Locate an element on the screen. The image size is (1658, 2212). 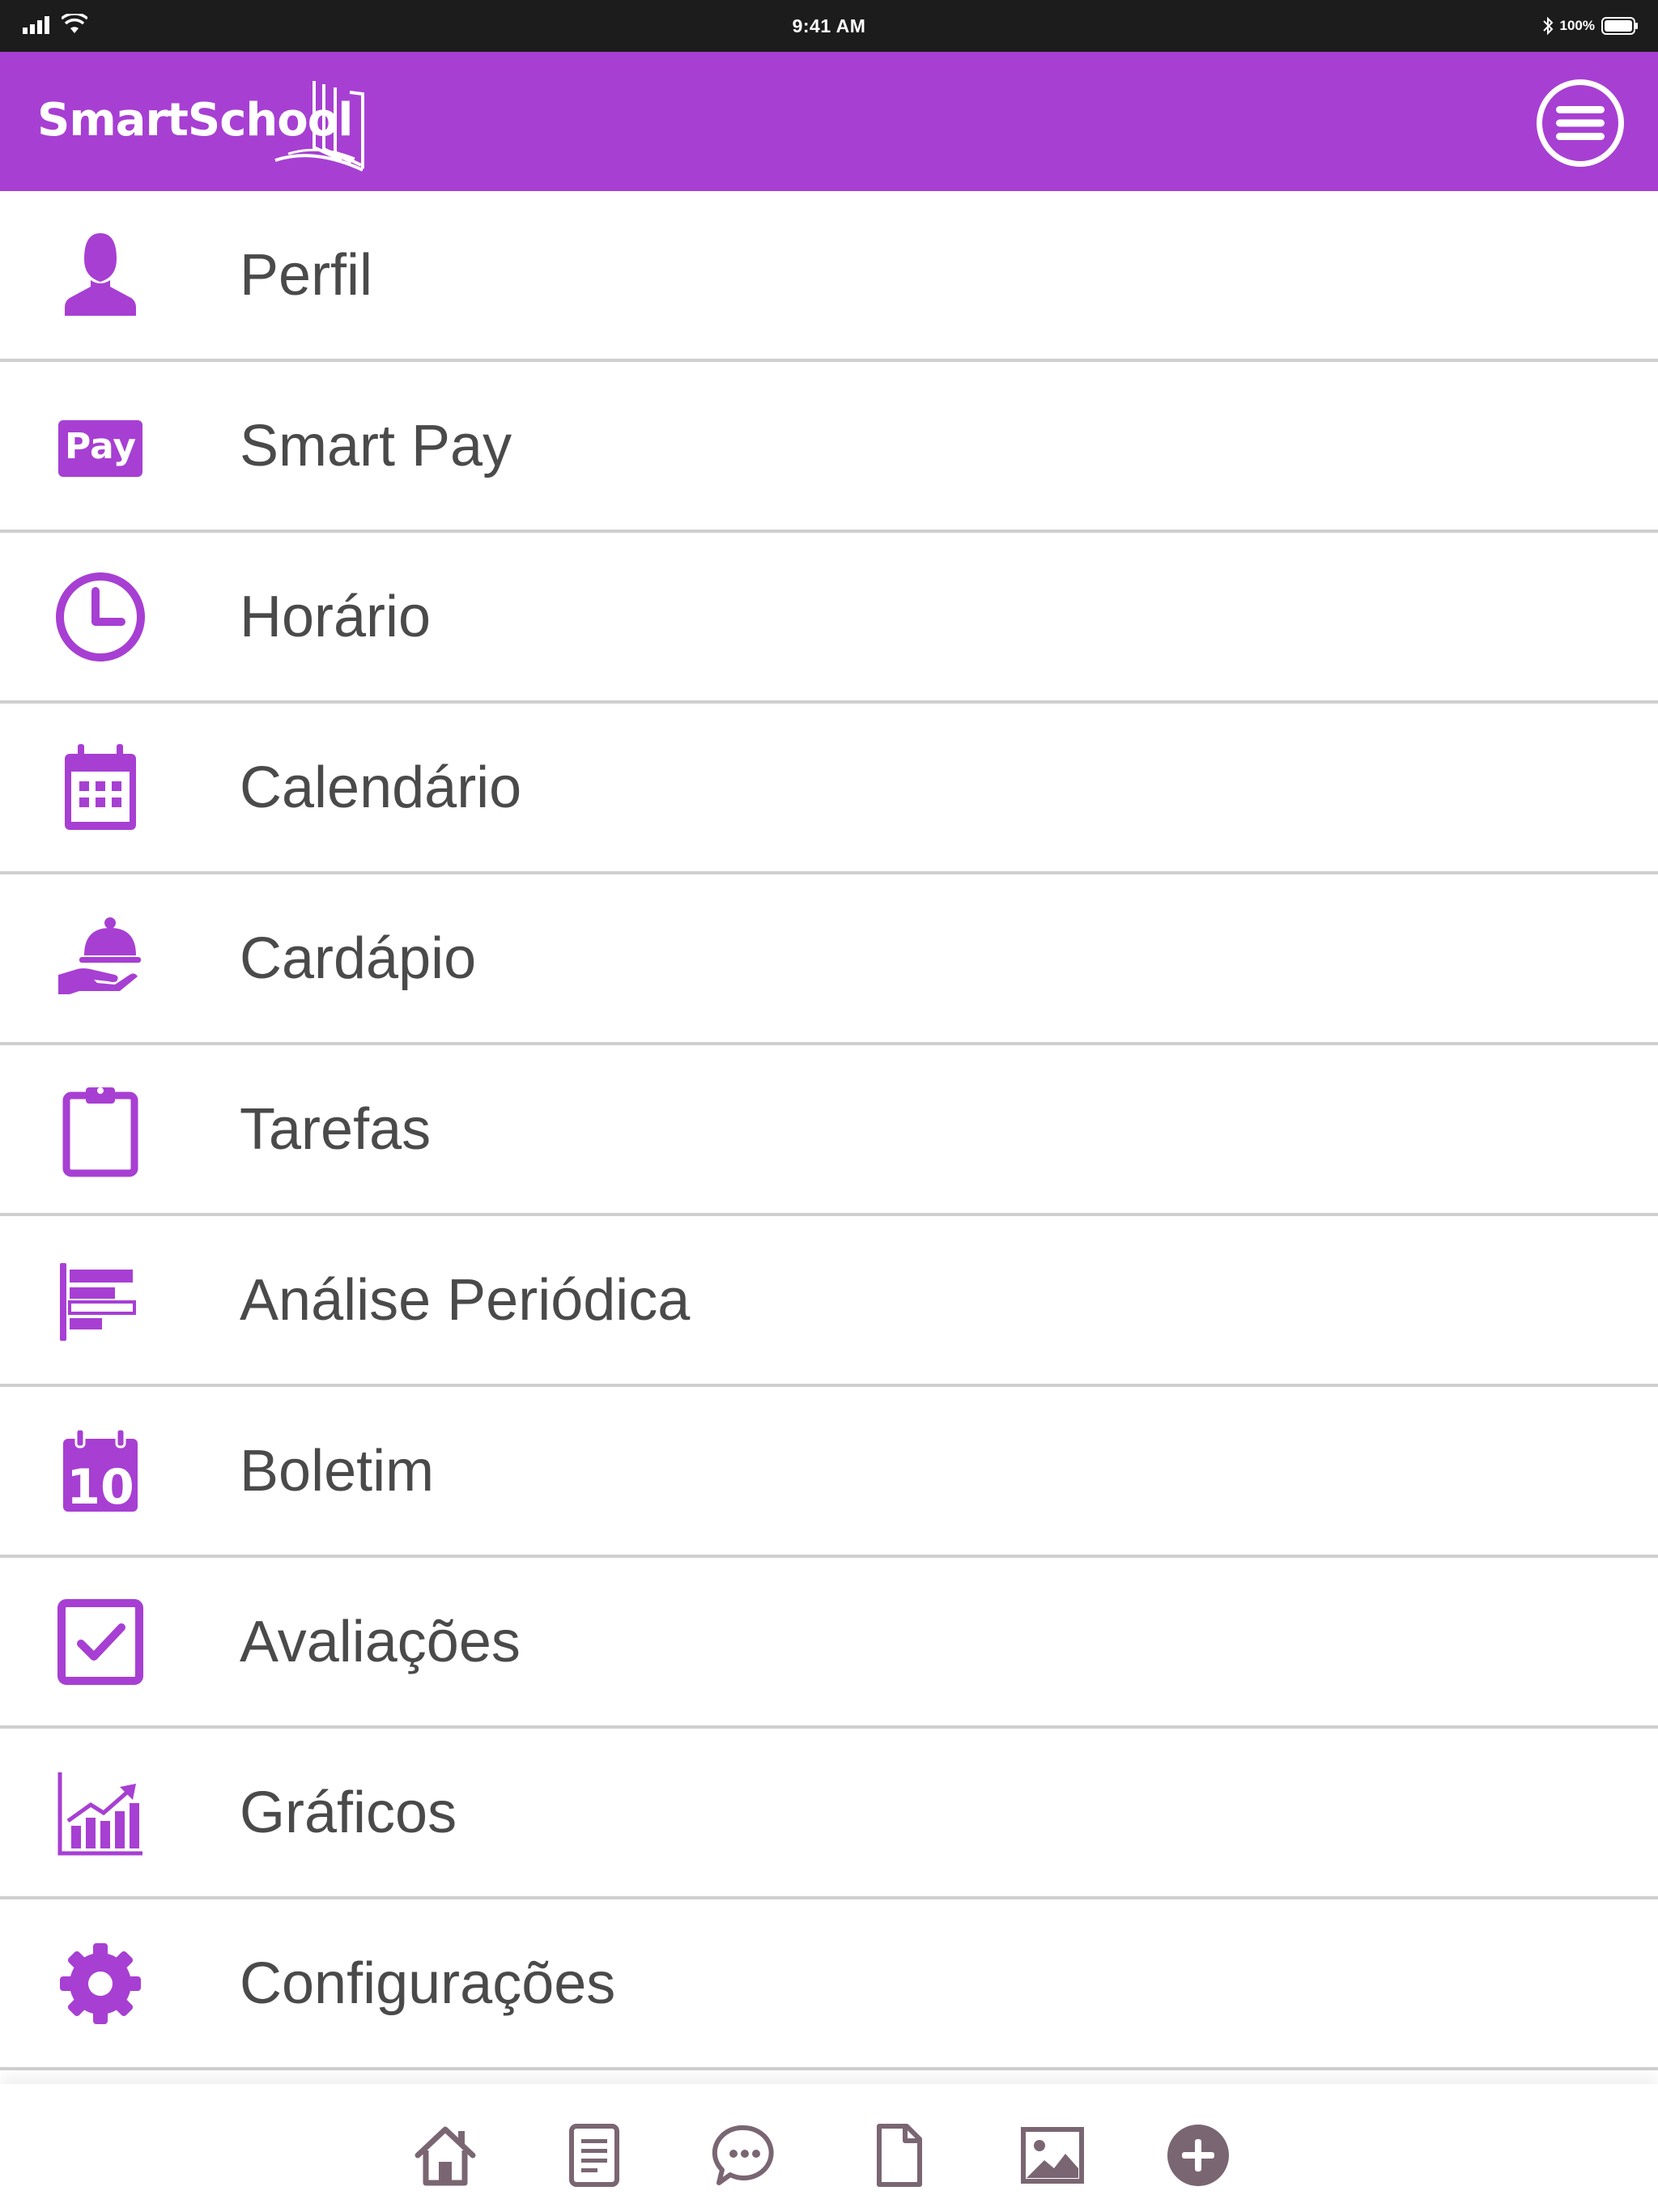
report-card-icon: 10 is located at coordinates (100, 1472).